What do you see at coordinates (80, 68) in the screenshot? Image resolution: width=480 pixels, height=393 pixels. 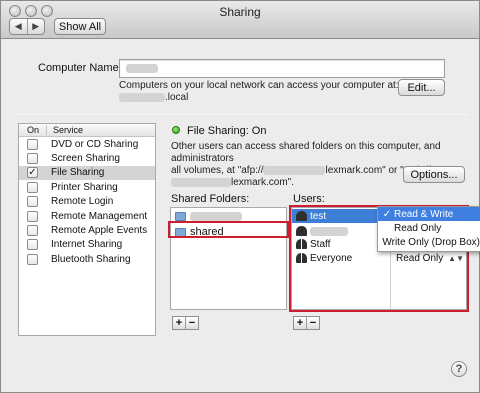 I see `computer-name-label: Computer Name:` at bounding box center [80, 68].